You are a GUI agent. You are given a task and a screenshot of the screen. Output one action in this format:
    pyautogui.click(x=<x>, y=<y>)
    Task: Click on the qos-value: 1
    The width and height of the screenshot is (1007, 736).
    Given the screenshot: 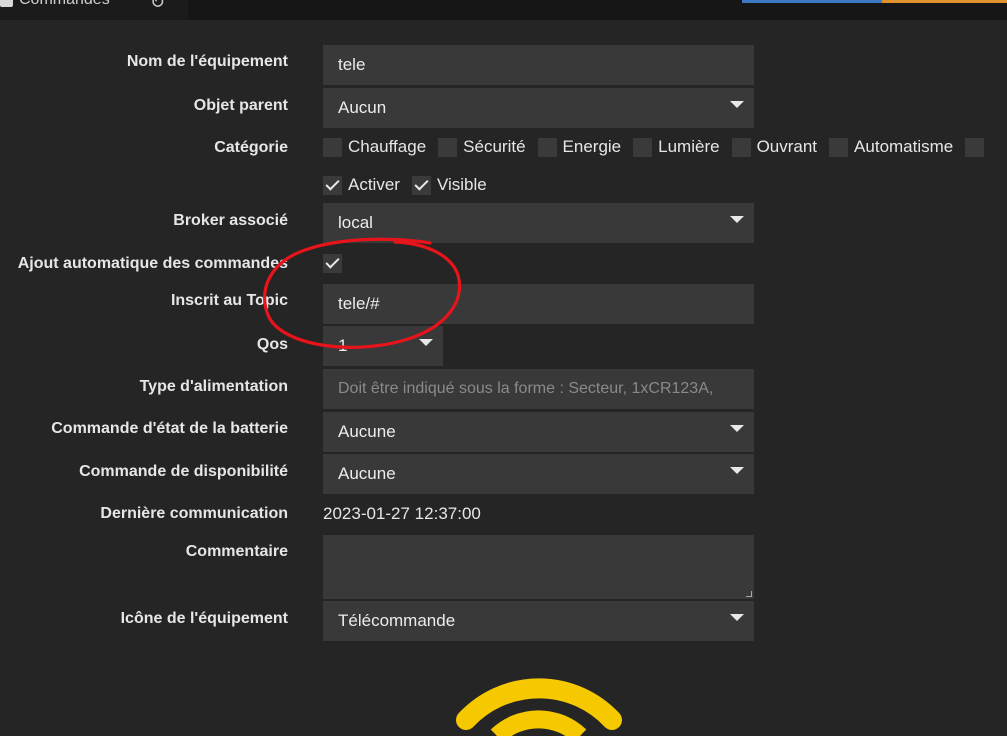 What is the action you would take?
    pyautogui.click(x=343, y=345)
    